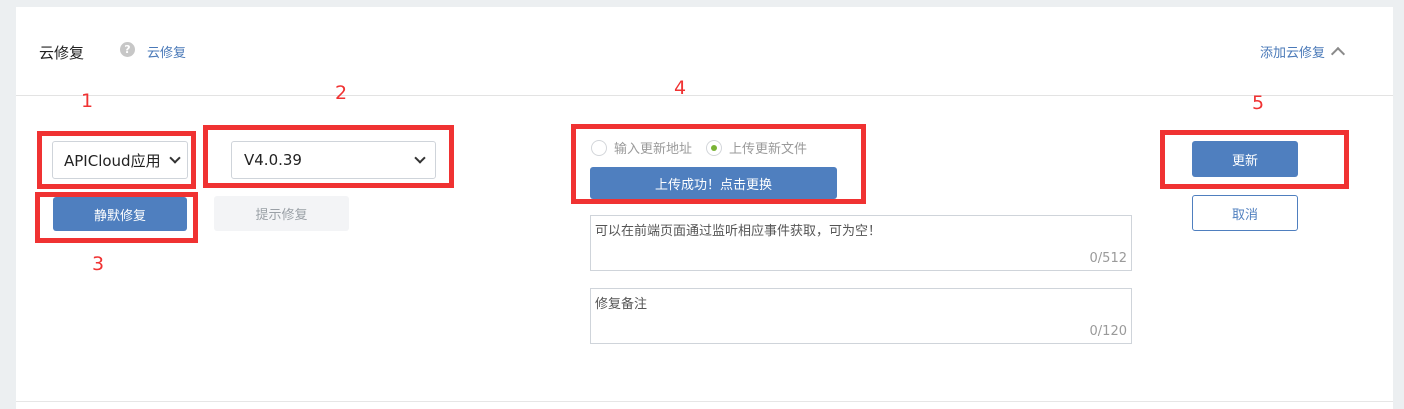 The image size is (1404, 409). I want to click on prompt-fix-button: 提示修复, so click(281, 213).